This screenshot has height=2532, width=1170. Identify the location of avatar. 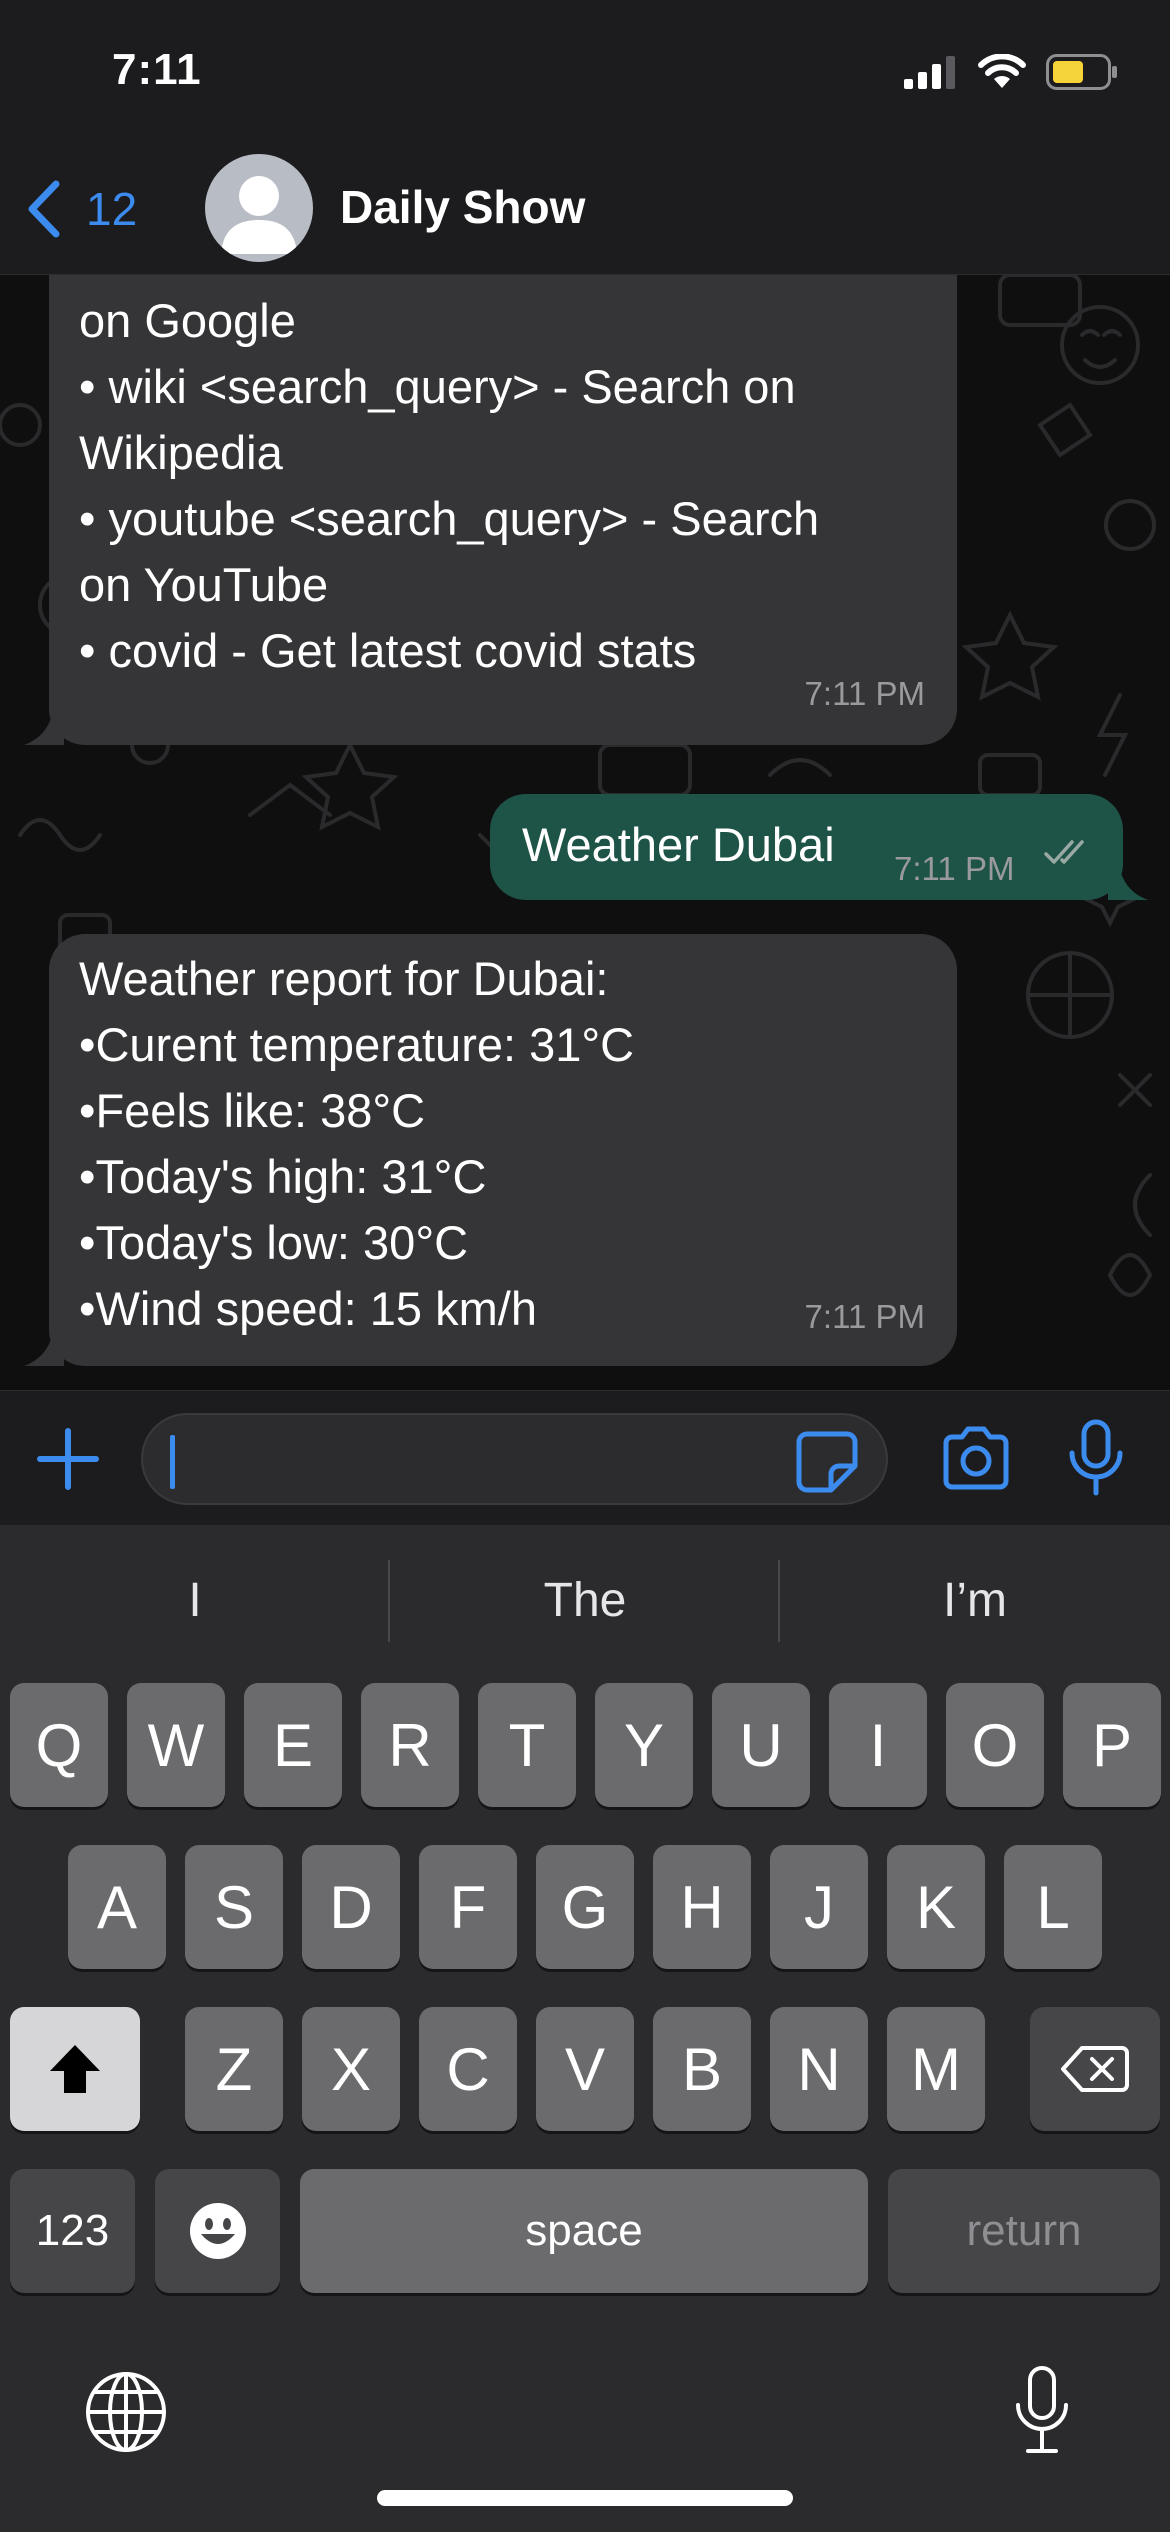
(259, 208).